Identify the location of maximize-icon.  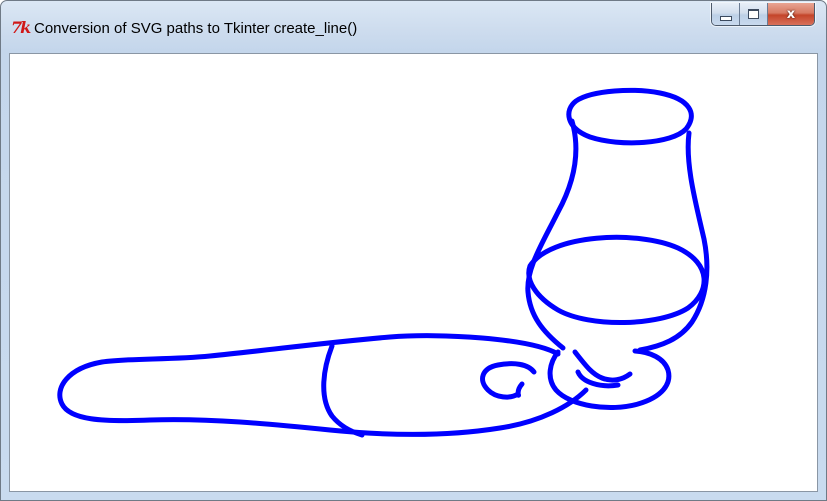
(753, 14).